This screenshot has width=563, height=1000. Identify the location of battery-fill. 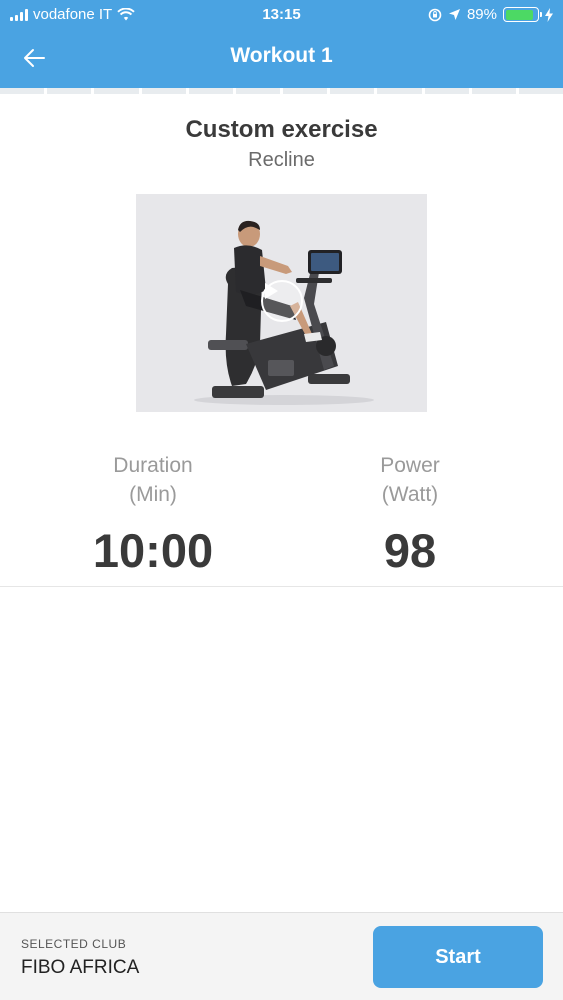
(519, 14).